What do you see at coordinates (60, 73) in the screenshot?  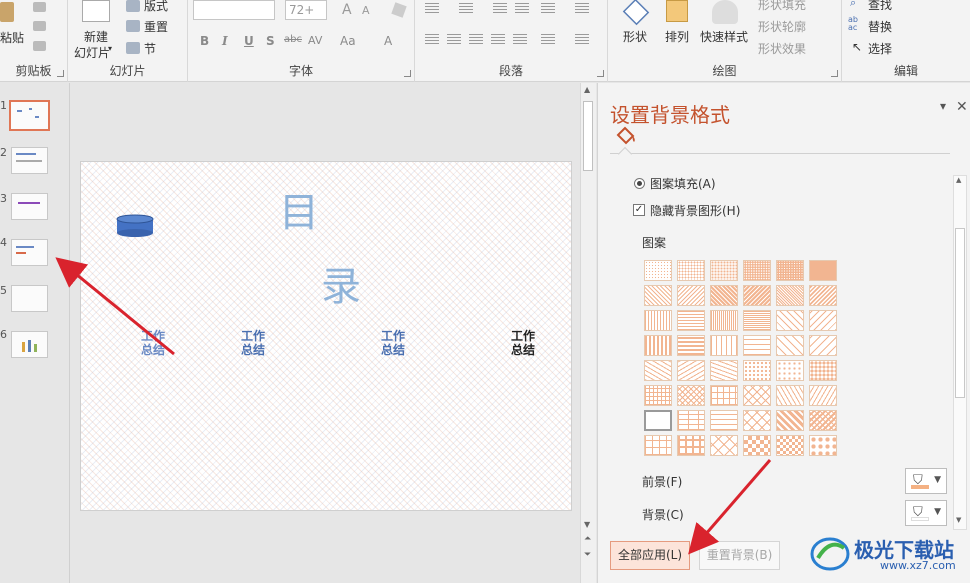 I see `clipboard-launcher-icon` at bounding box center [60, 73].